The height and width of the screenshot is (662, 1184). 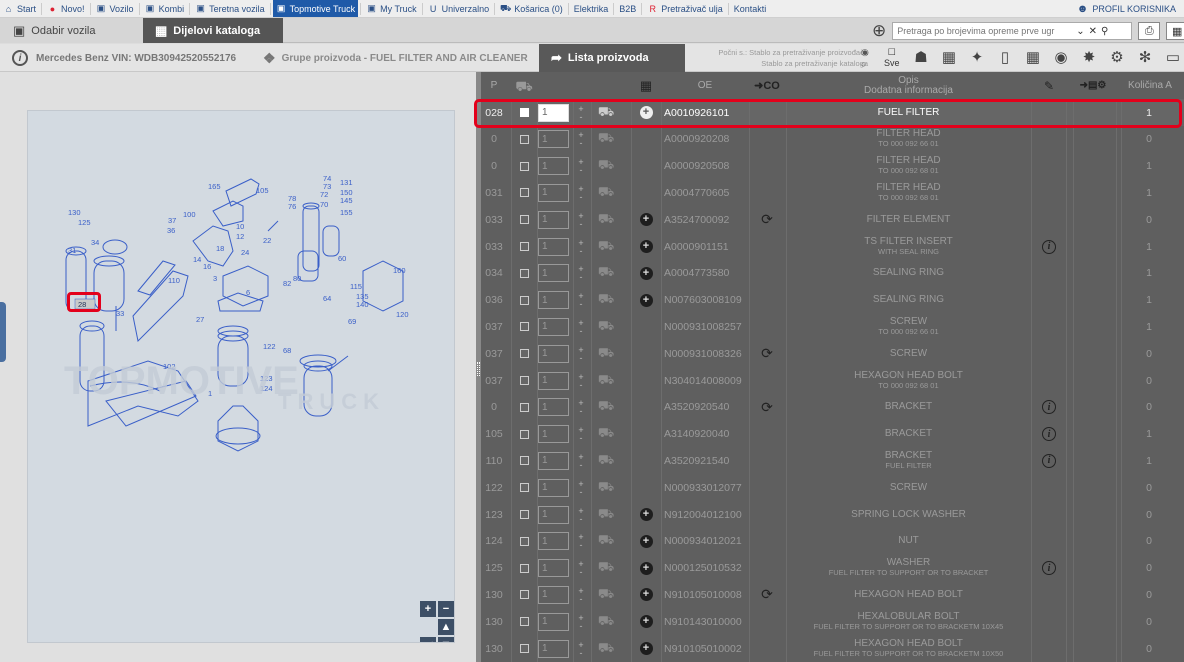 I want to click on oil-filter-icon: ☗, so click(x=921, y=57).